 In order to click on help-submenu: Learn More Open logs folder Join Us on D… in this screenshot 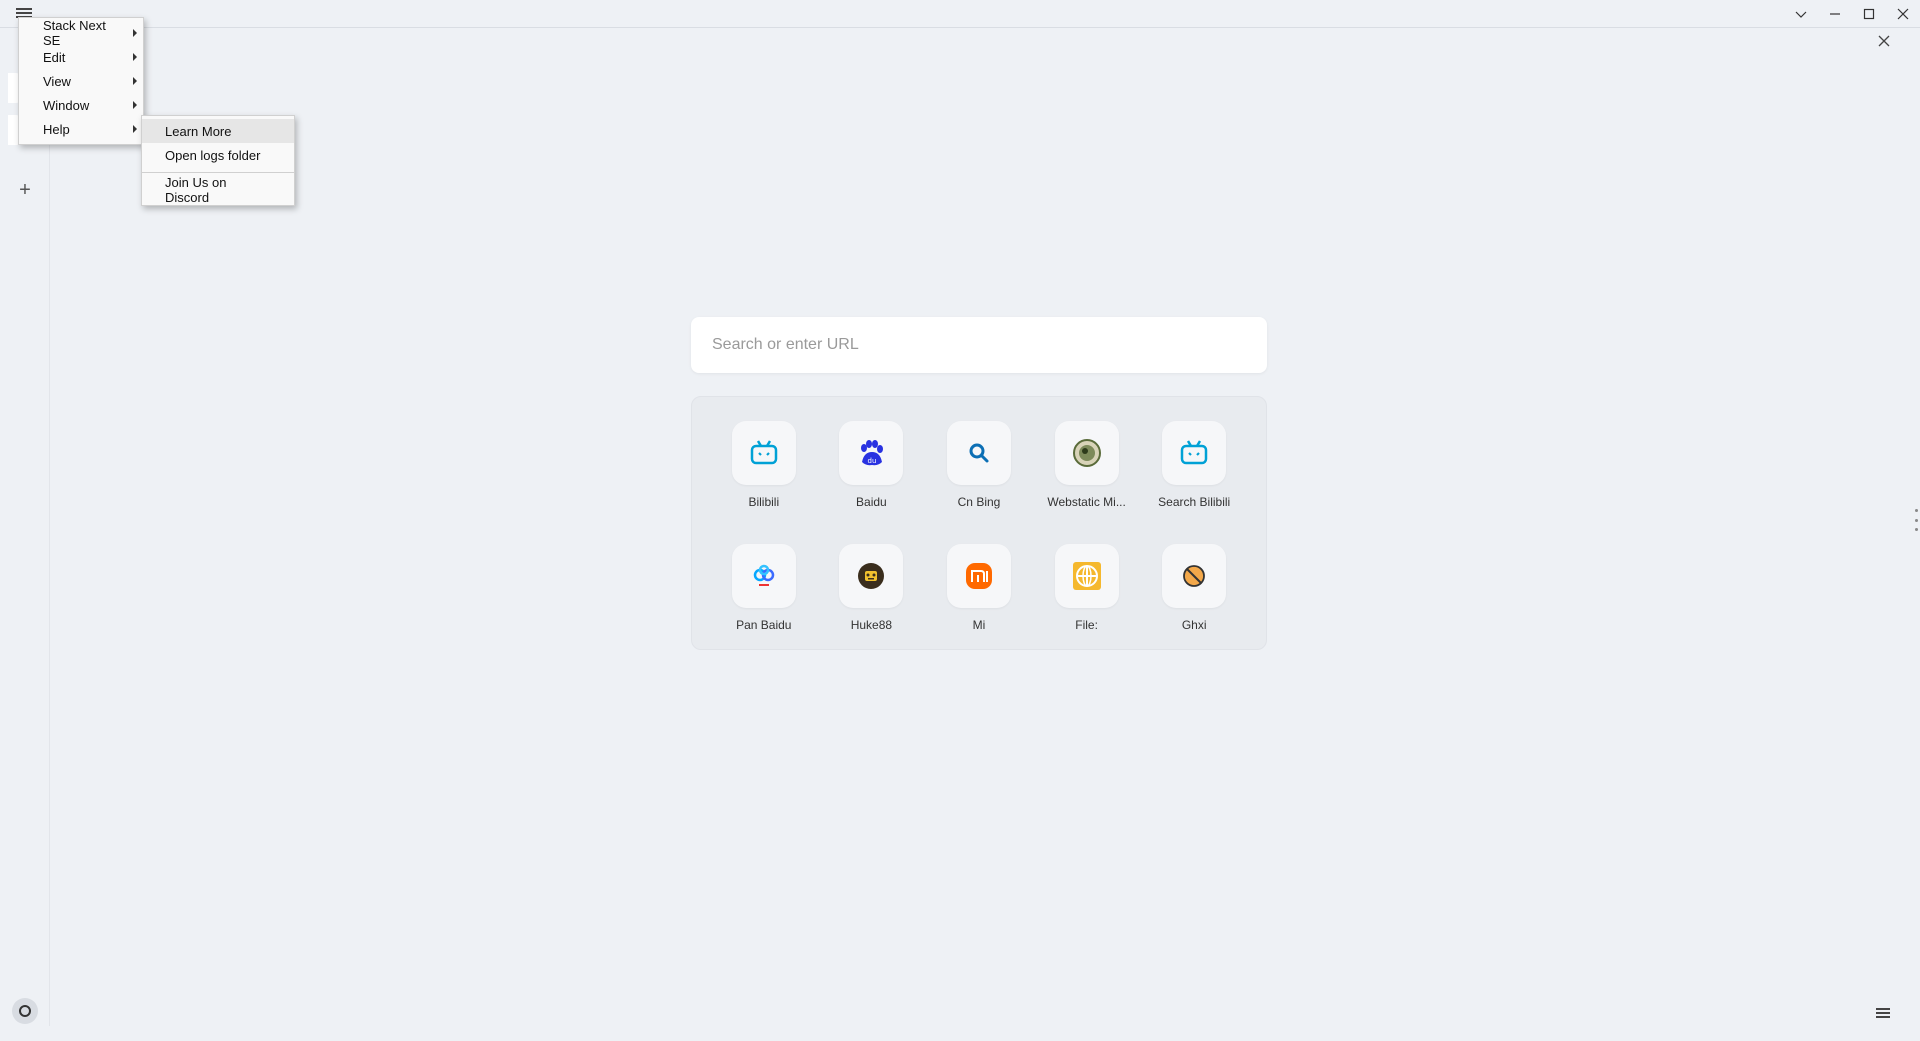, I will do `click(218, 160)`.